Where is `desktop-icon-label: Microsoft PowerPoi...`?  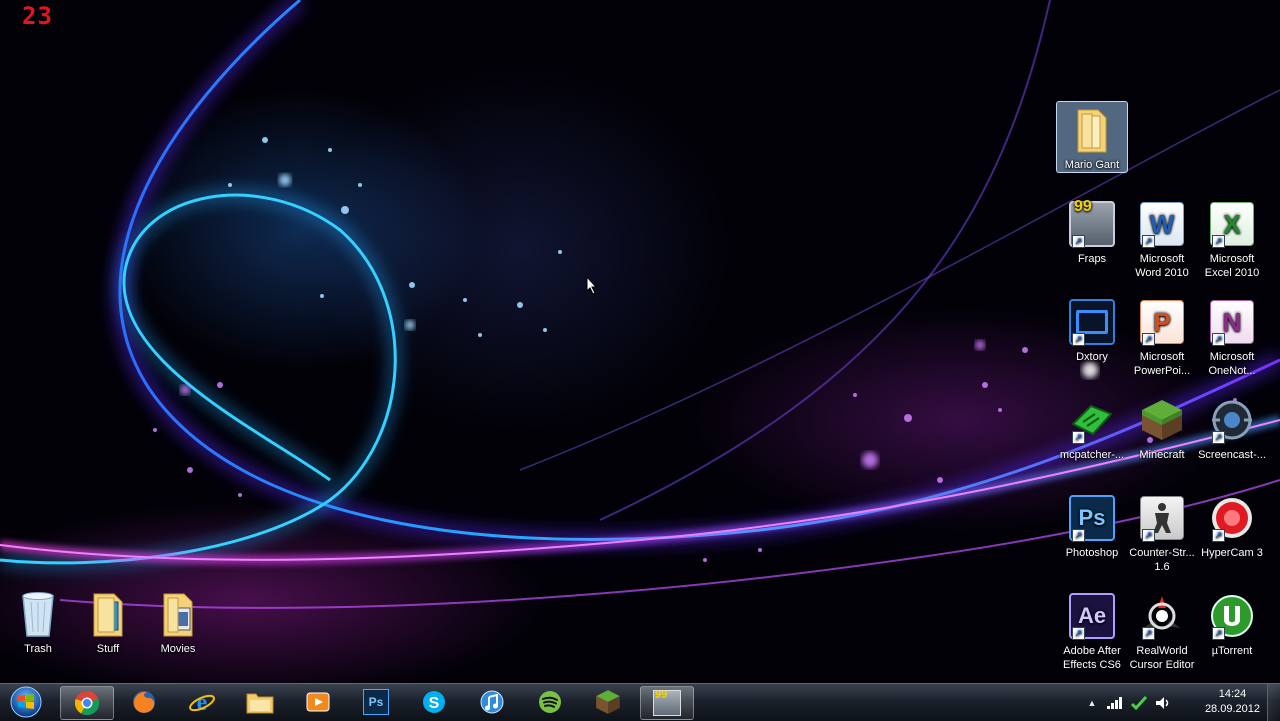
desktop-icon-label: Microsoft PowerPoi... is located at coordinates (1162, 364).